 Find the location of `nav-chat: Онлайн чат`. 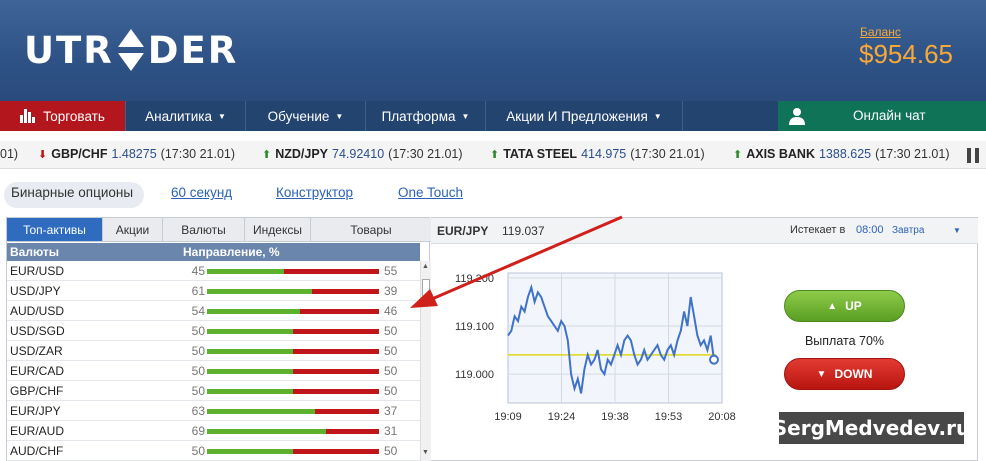

nav-chat: Онлайн чат is located at coordinates (882, 116).